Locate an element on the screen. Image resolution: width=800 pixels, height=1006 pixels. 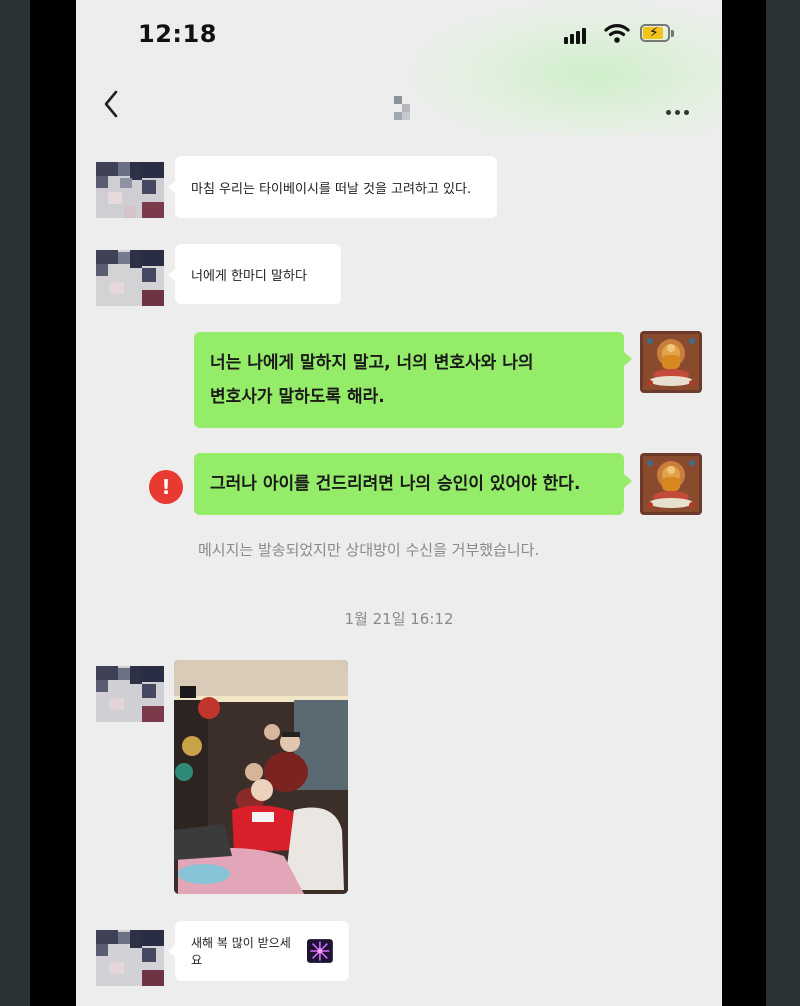
chat-title-blurred is located at coordinates (405, 109).